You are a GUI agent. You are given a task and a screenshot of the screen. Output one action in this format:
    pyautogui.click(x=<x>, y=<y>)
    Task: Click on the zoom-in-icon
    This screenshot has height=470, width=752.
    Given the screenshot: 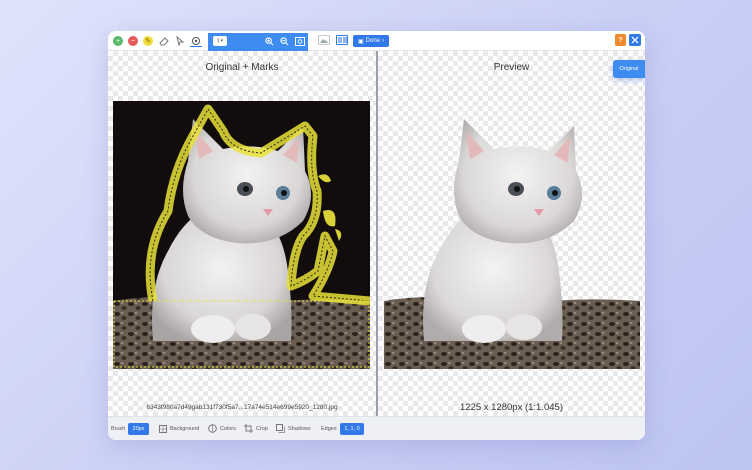 What is the action you would take?
    pyautogui.click(x=269, y=41)
    